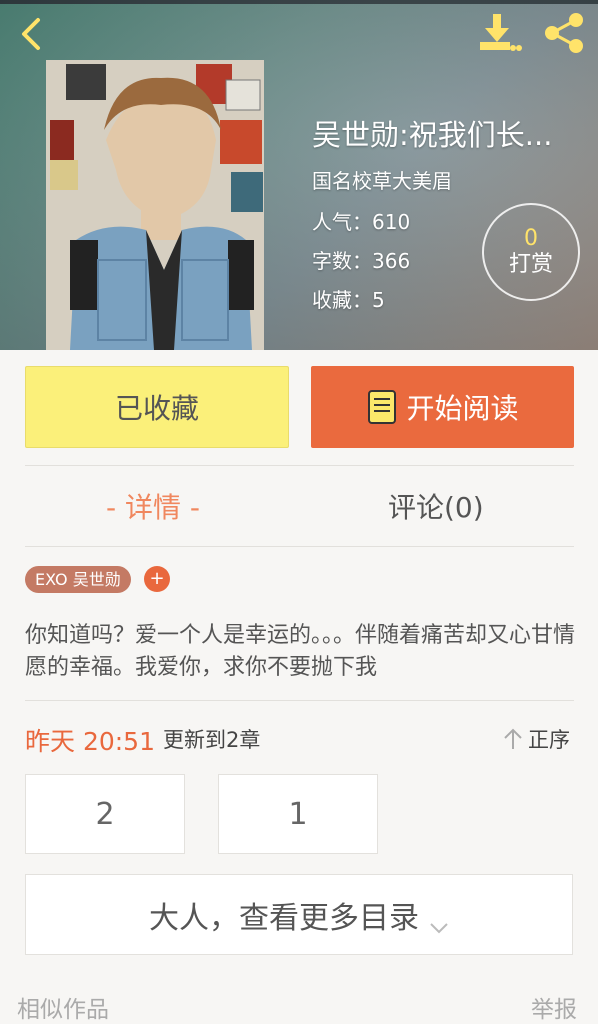 The image size is (598, 1024). I want to click on word-count-stat: 字数：366, so click(361, 261).